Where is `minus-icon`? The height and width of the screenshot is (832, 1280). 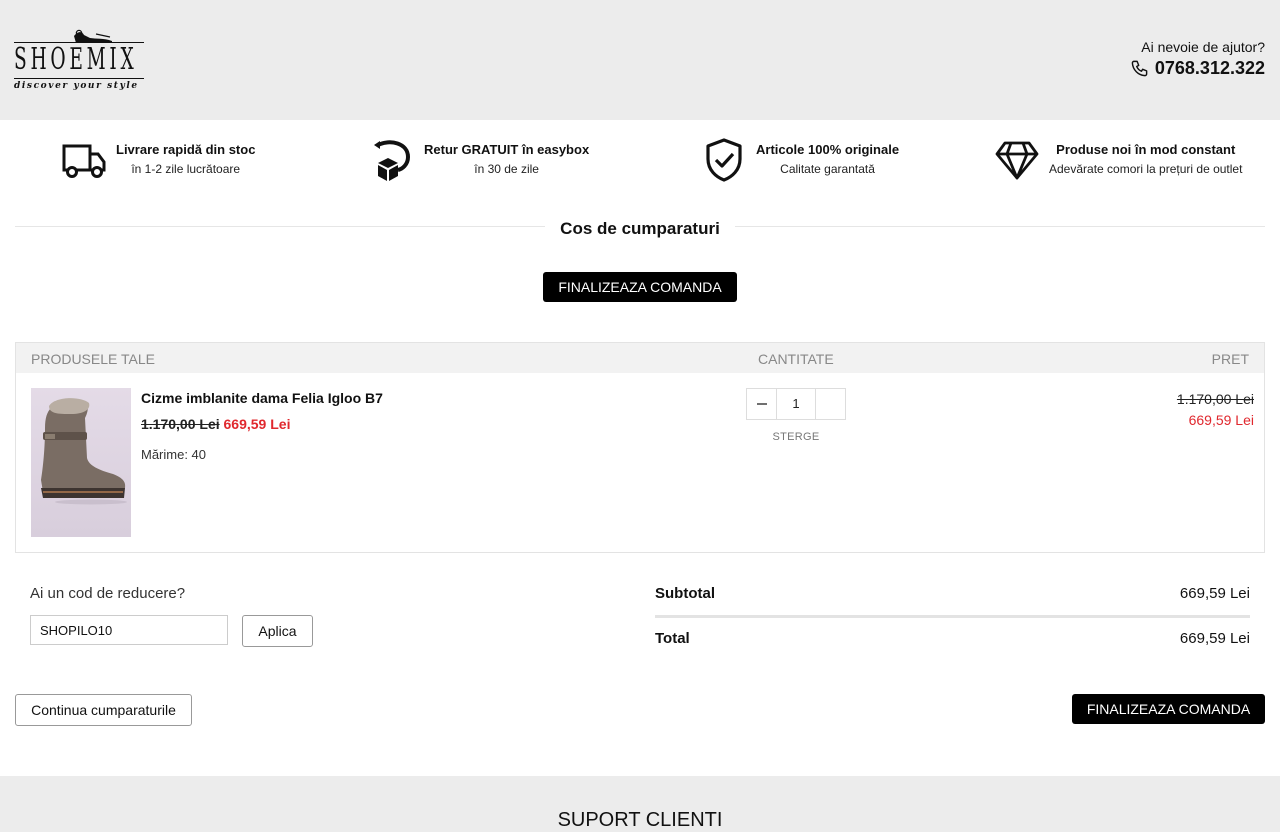
minus-icon is located at coordinates (761, 404).